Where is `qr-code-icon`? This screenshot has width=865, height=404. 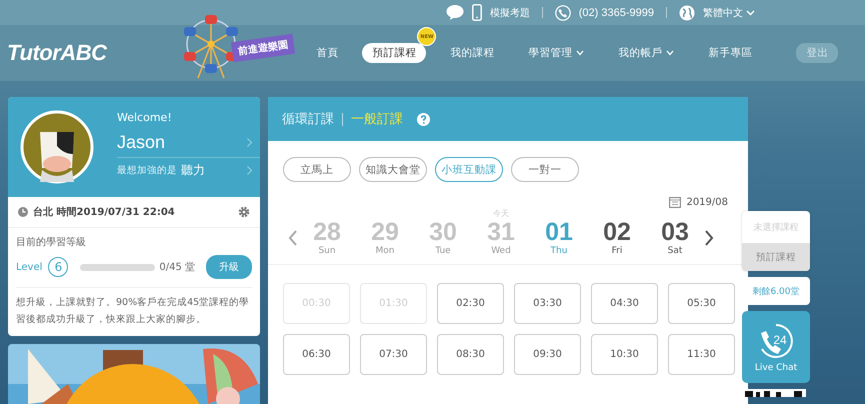
qr-code-icon is located at coordinates (774, 393).